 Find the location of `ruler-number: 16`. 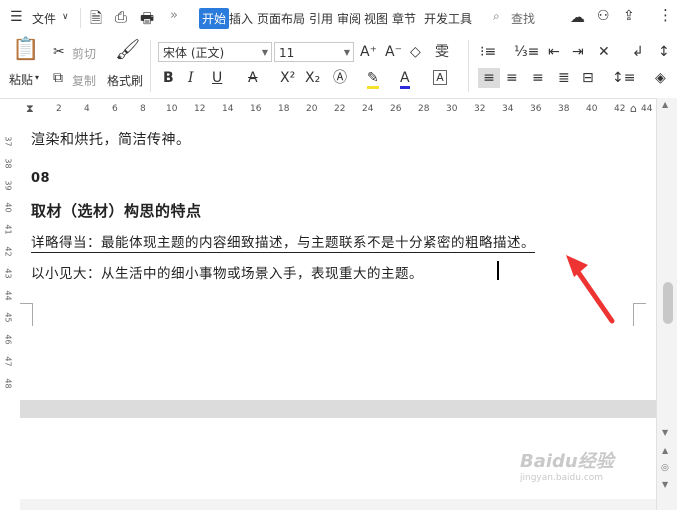

ruler-number: 16 is located at coordinates (256, 109).